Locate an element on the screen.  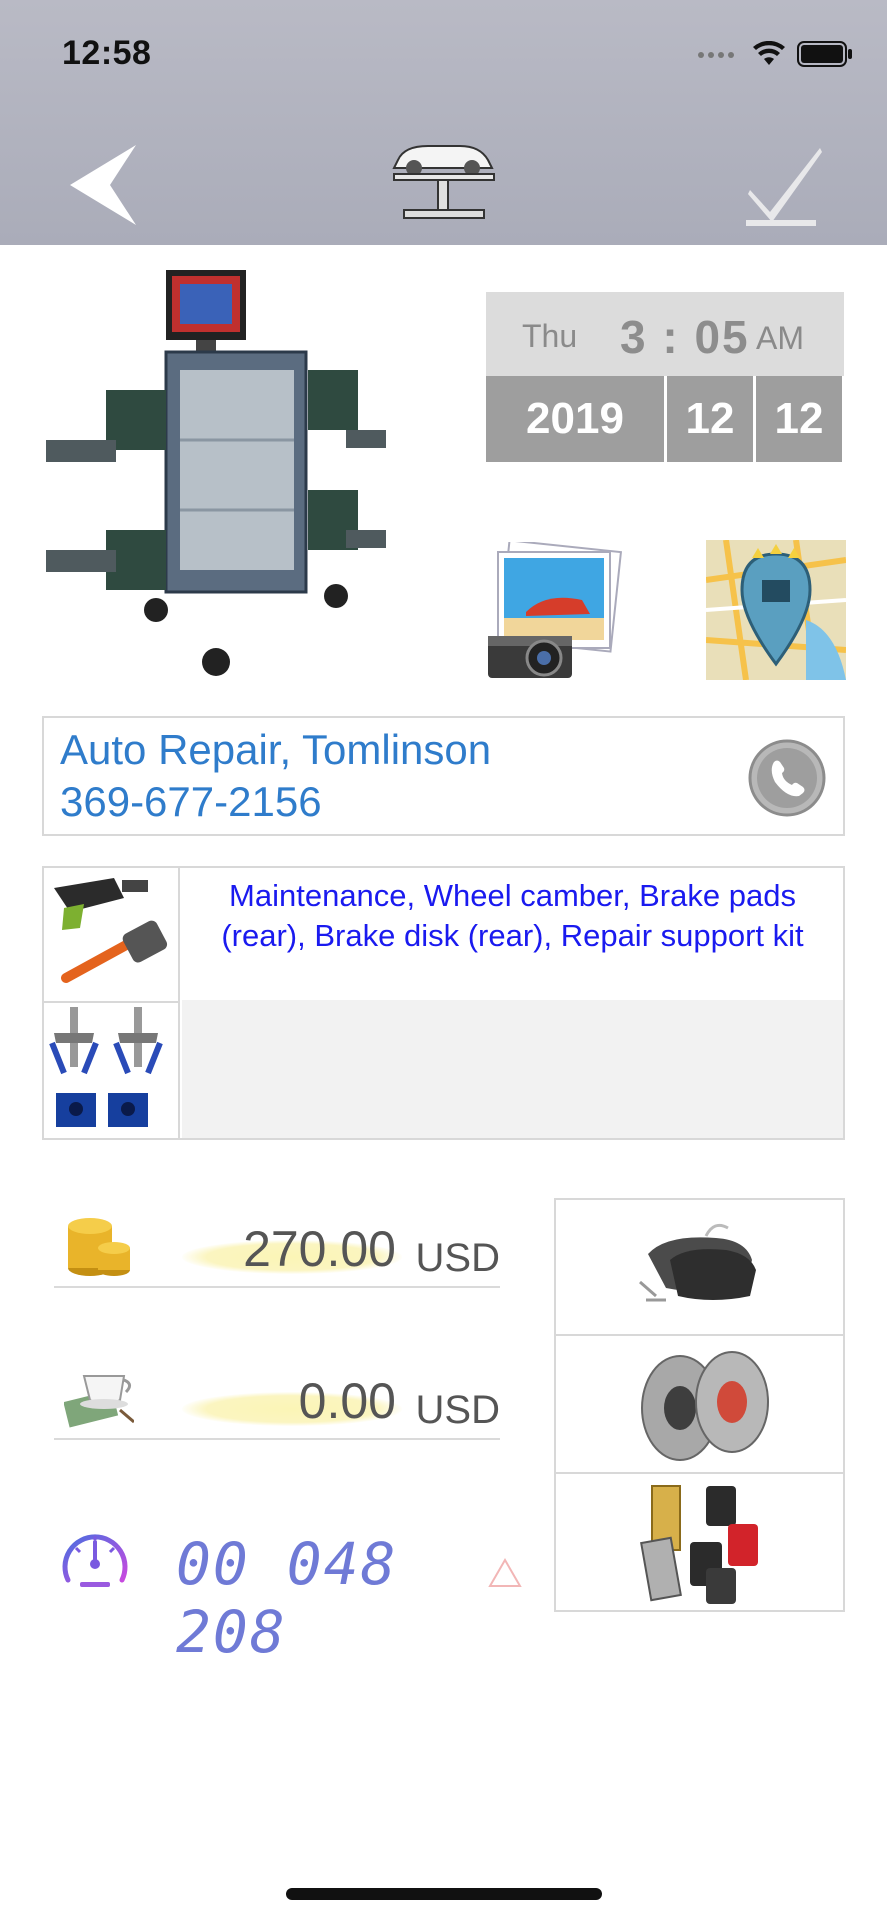
contact-phone: 369-677-2156 is located at coordinates (191, 802).